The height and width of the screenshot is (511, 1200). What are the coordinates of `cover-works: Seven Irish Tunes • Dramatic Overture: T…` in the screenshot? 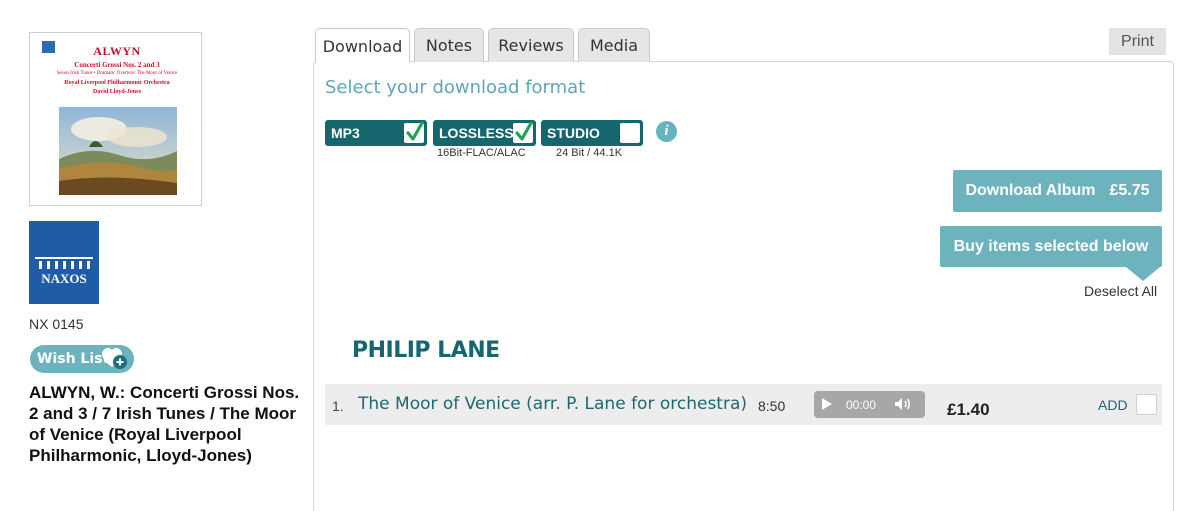 It's located at (117, 73).